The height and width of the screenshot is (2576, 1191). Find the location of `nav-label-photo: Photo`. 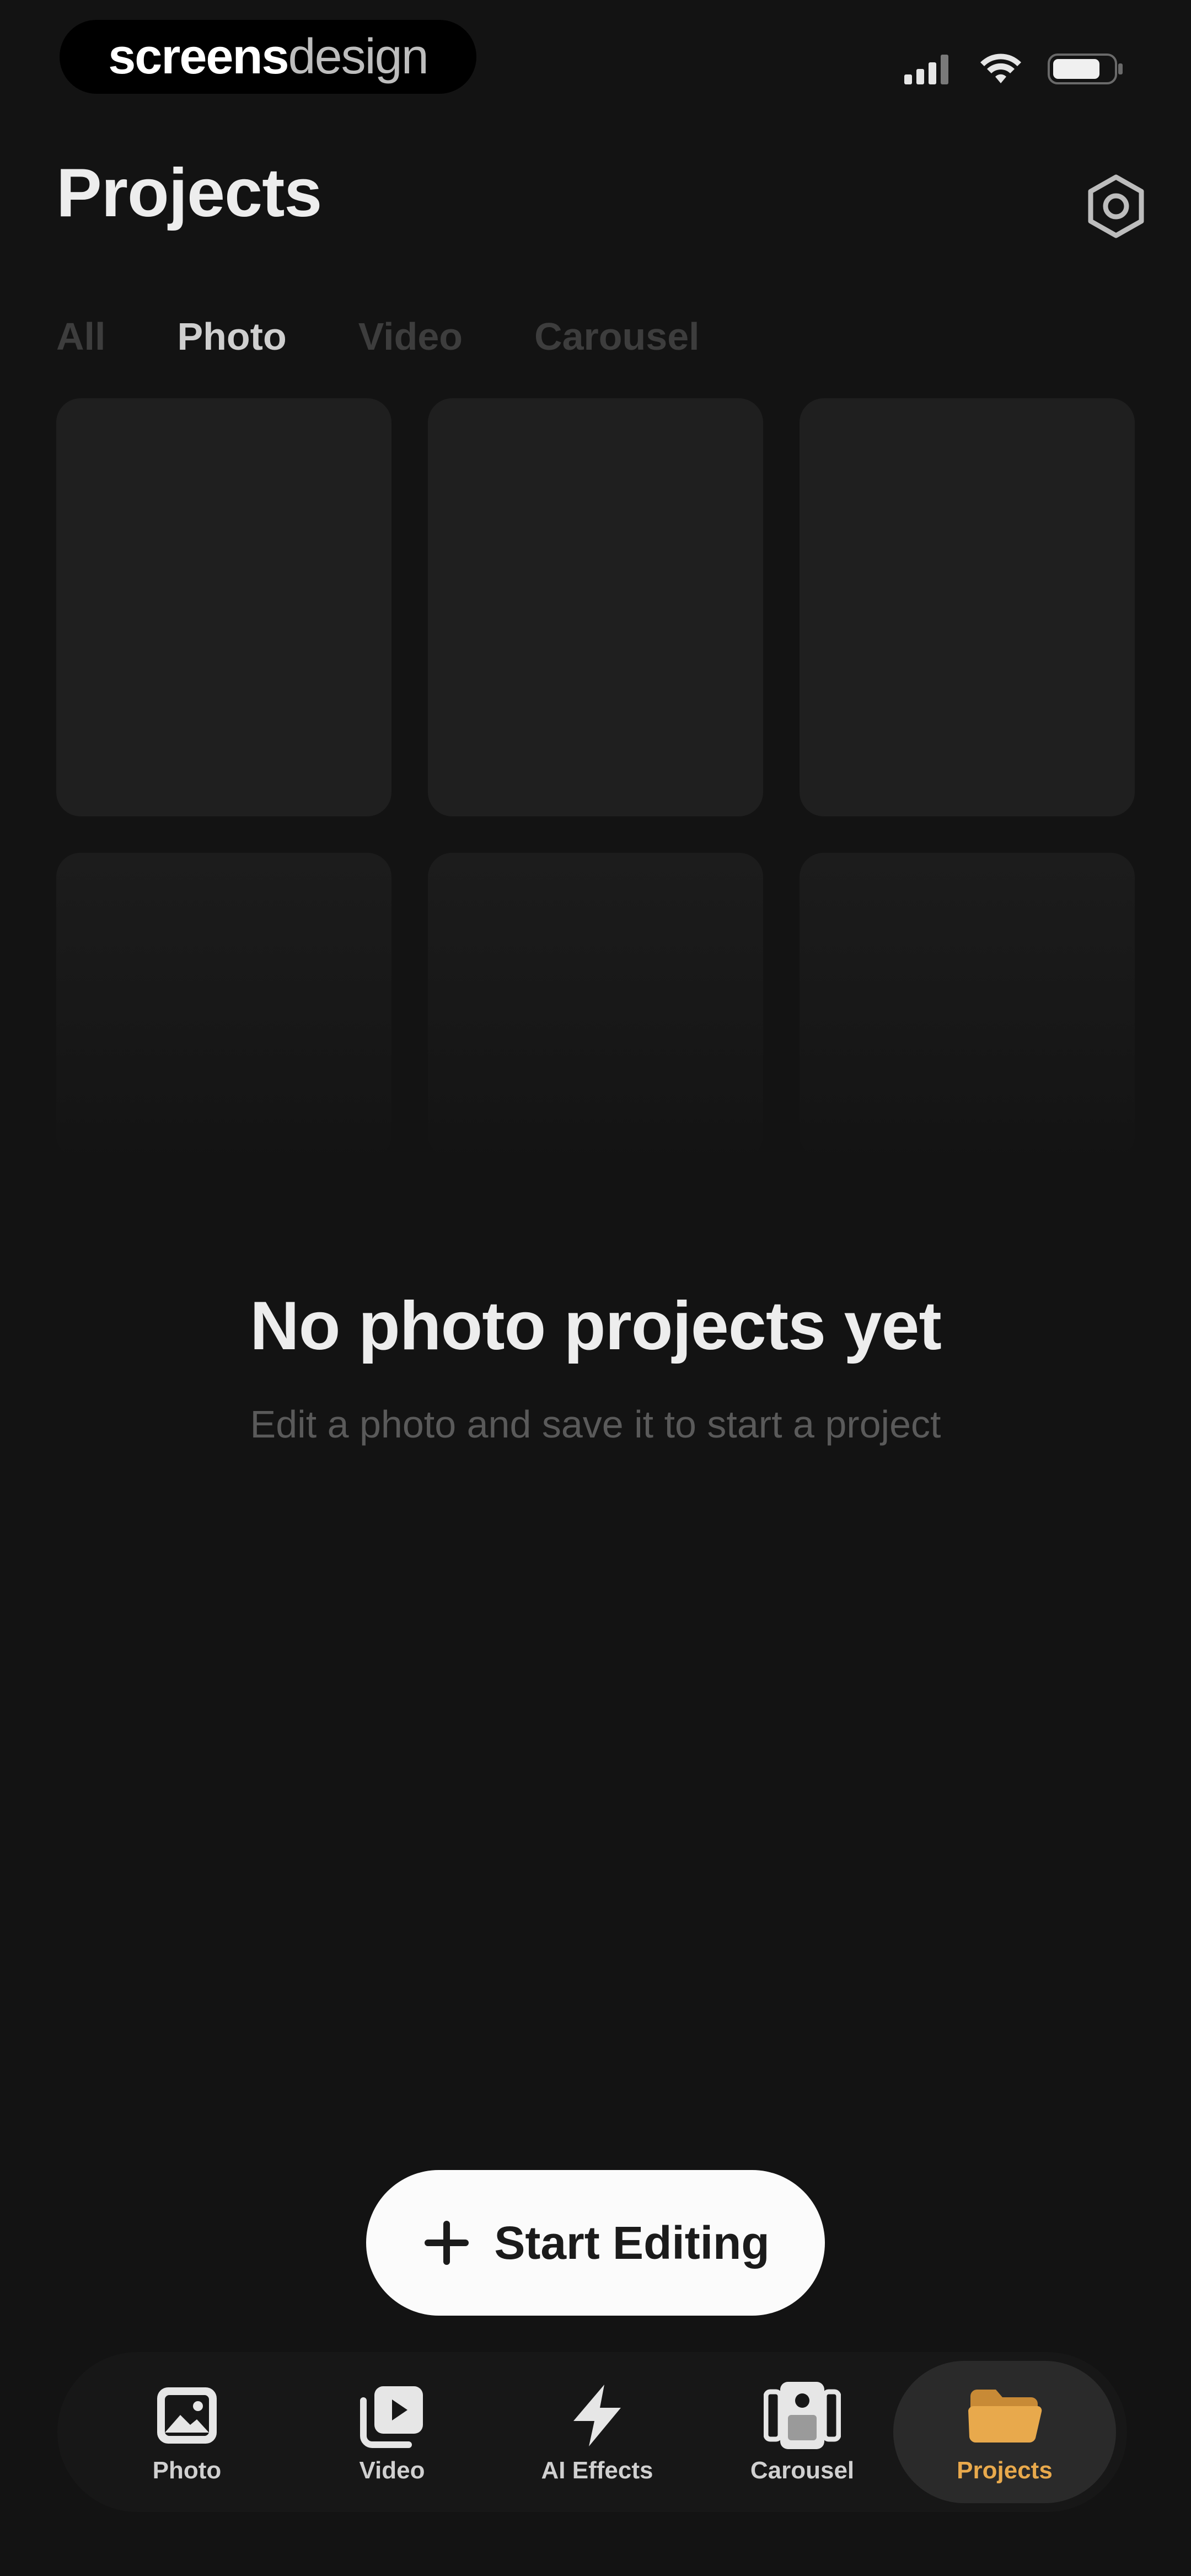

nav-label-photo: Photo is located at coordinates (187, 2470).